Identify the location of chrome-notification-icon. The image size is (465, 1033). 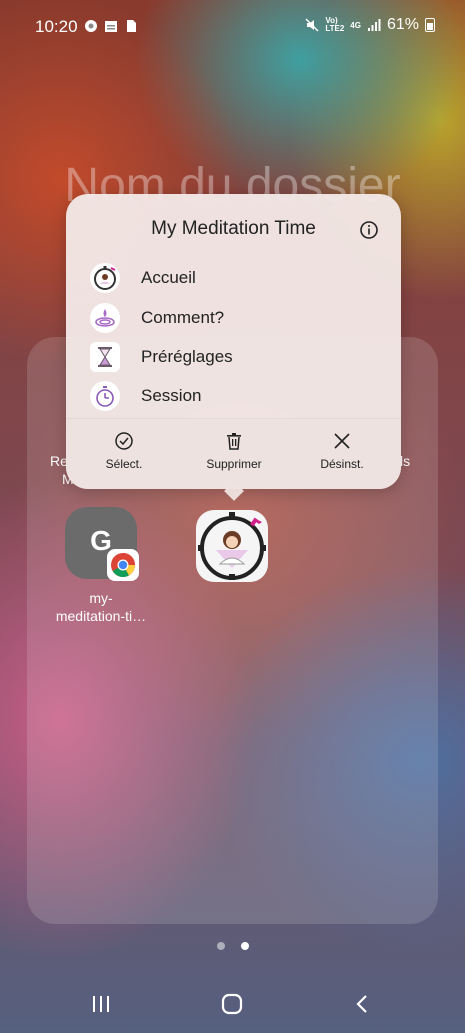
(91, 26).